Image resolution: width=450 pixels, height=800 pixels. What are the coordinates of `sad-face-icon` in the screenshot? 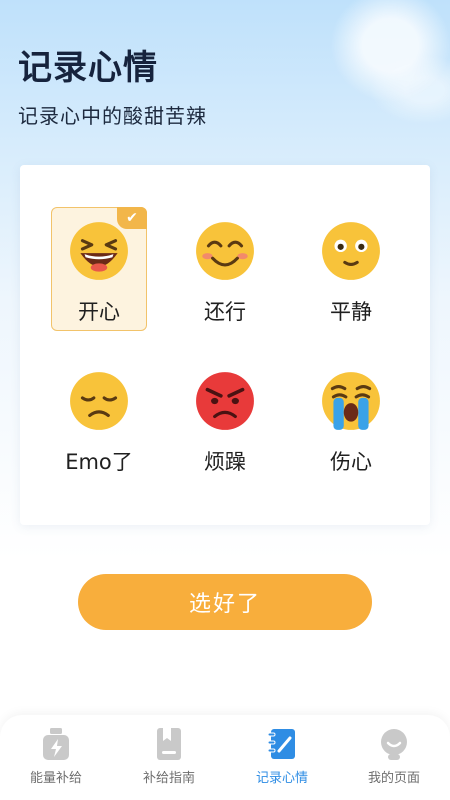 It's located at (99, 401).